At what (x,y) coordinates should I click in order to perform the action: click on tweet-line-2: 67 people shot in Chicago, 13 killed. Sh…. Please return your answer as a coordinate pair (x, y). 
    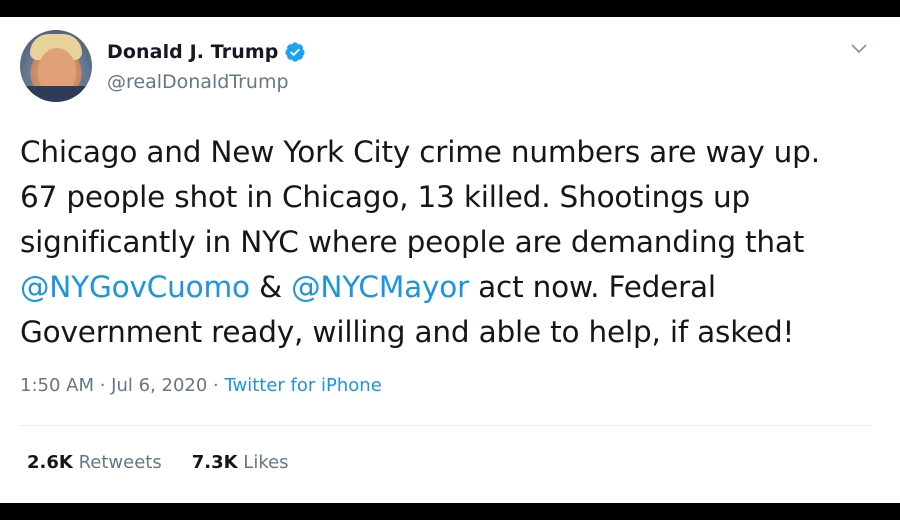
    Looking at the image, I should click on (385, 197).